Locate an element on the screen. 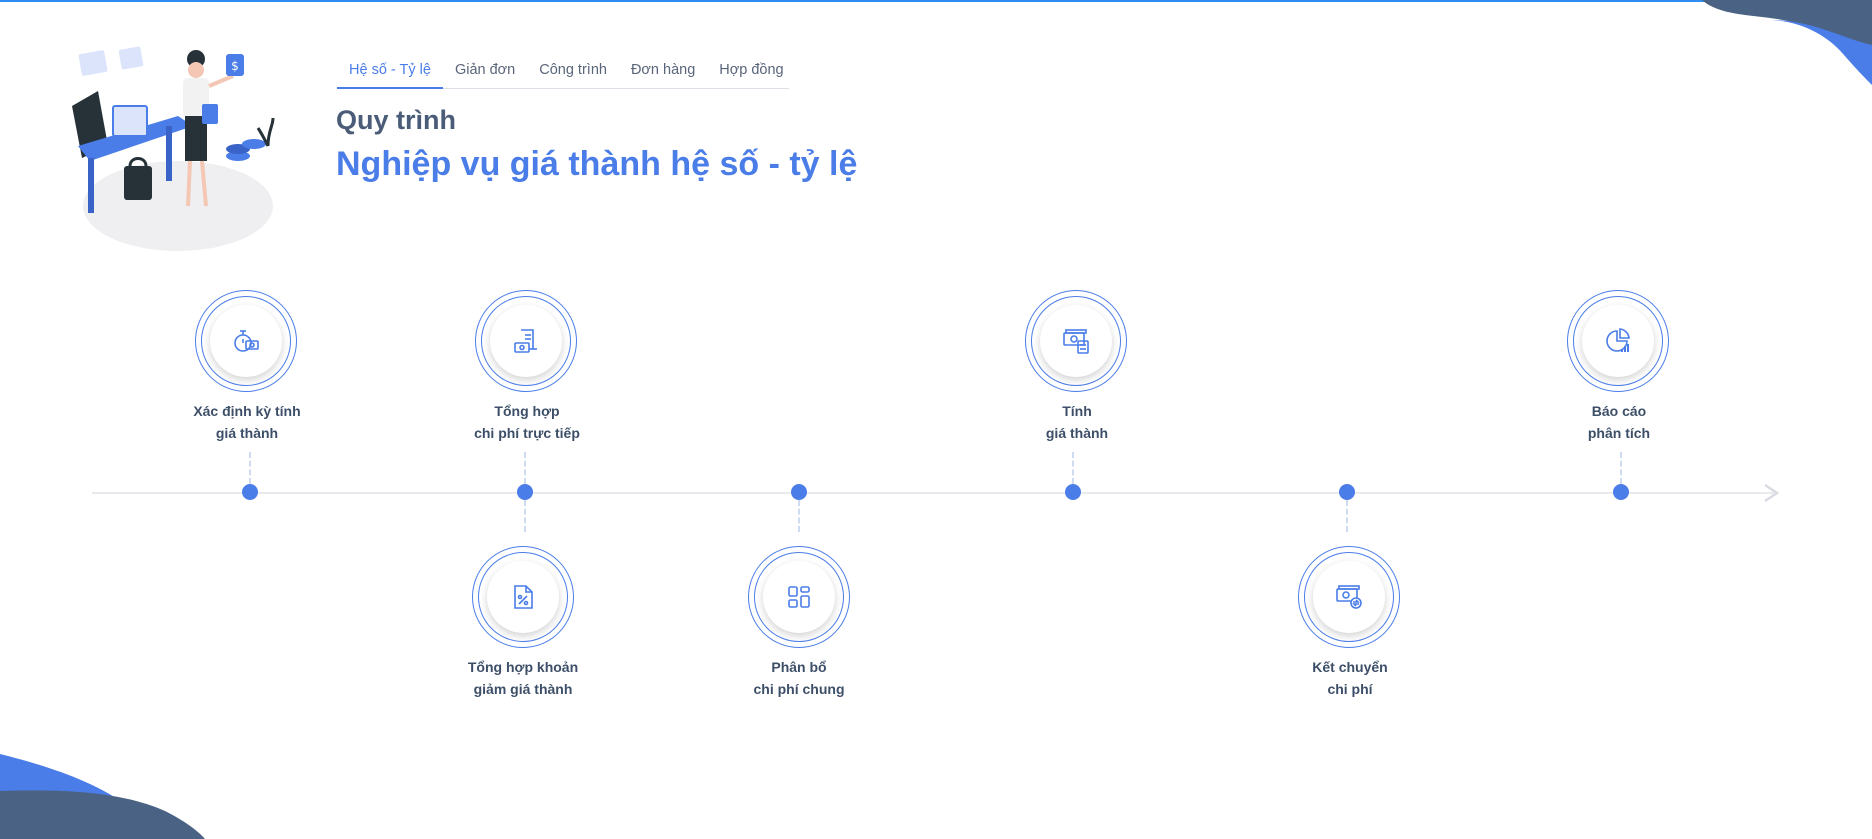 Image resolution: width=1872 pixels, height=839 pixels. office-worker-illustration: $ is located at coordinates (173, 148).